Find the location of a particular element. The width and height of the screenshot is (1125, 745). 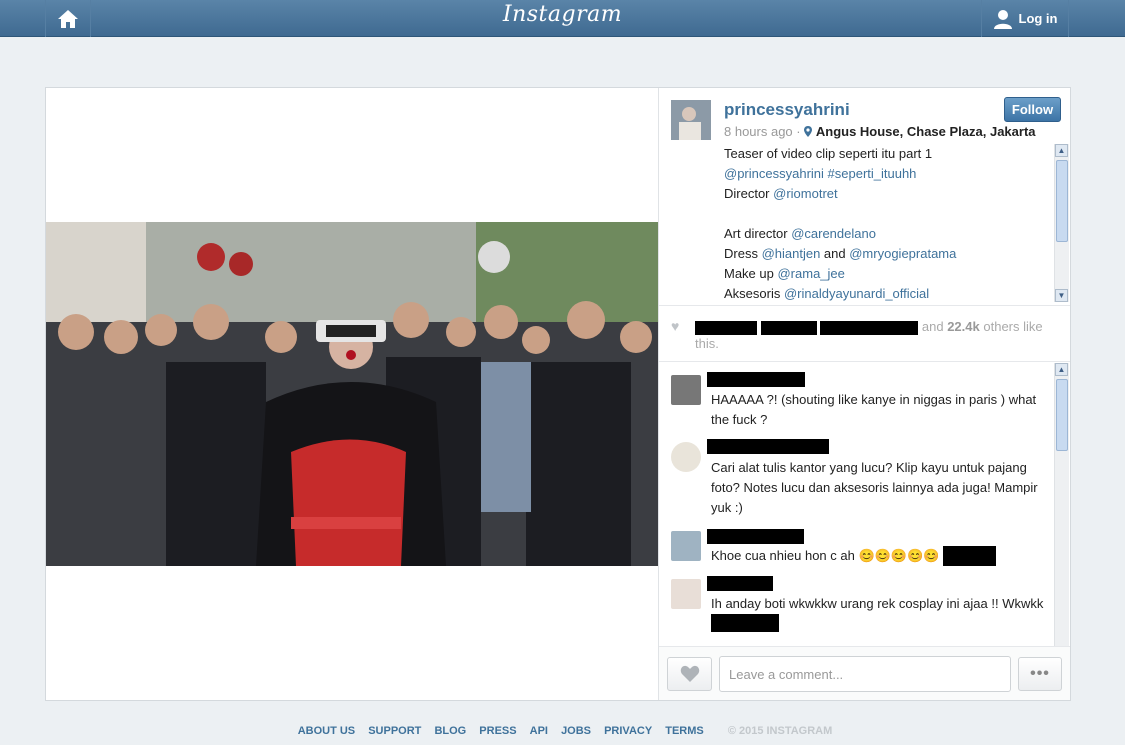

likes-section: ♥ and 22.4k others like this. is located at coordinates (864, 333).